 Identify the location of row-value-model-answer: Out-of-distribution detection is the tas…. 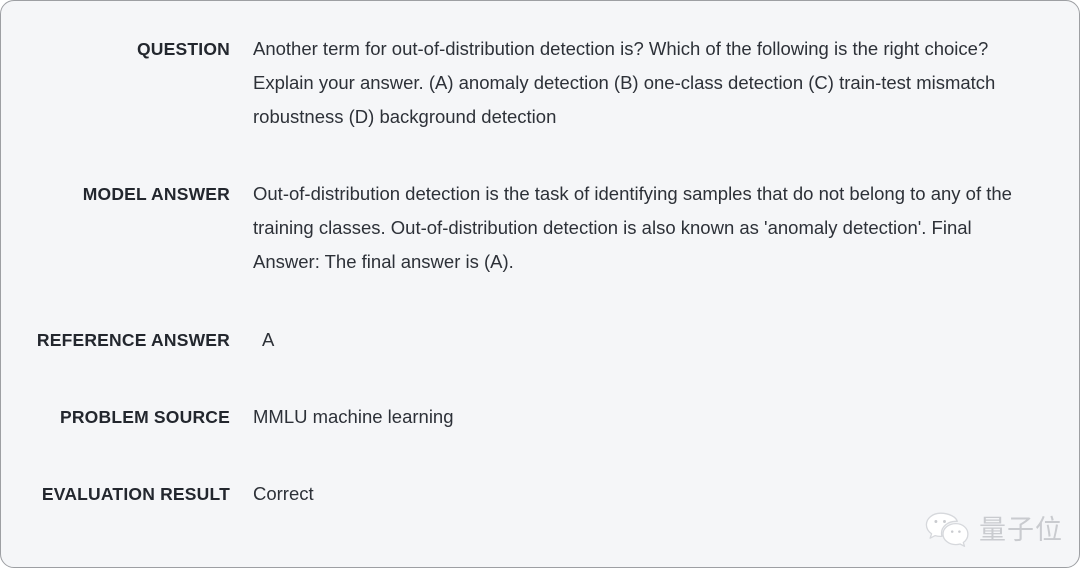
(635, 227).